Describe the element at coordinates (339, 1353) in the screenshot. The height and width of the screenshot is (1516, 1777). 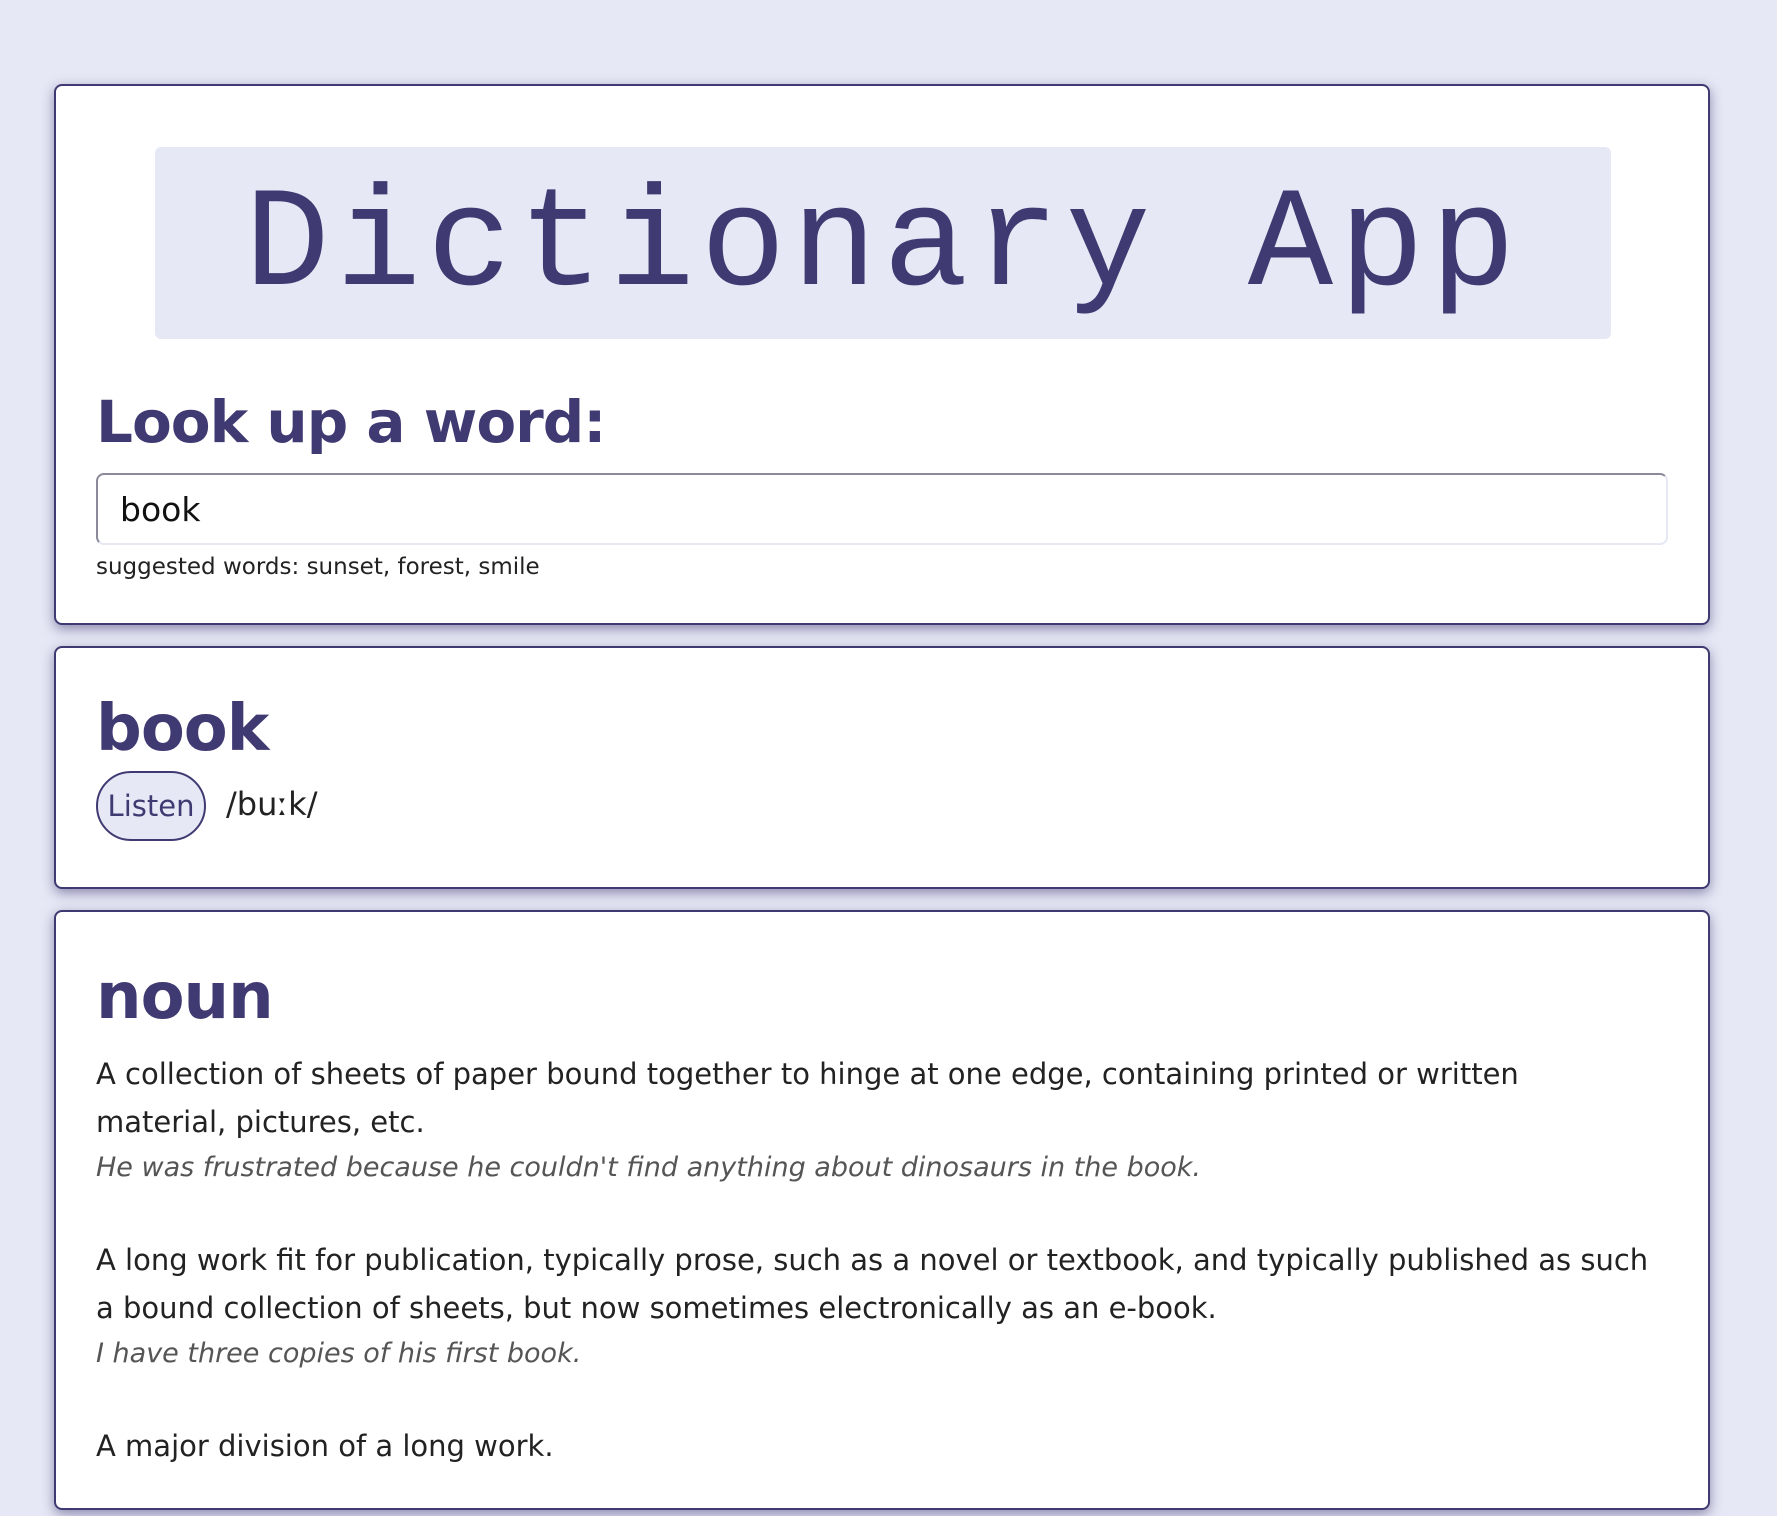
I see `example-text: I have three copies of his first book.` at that location.